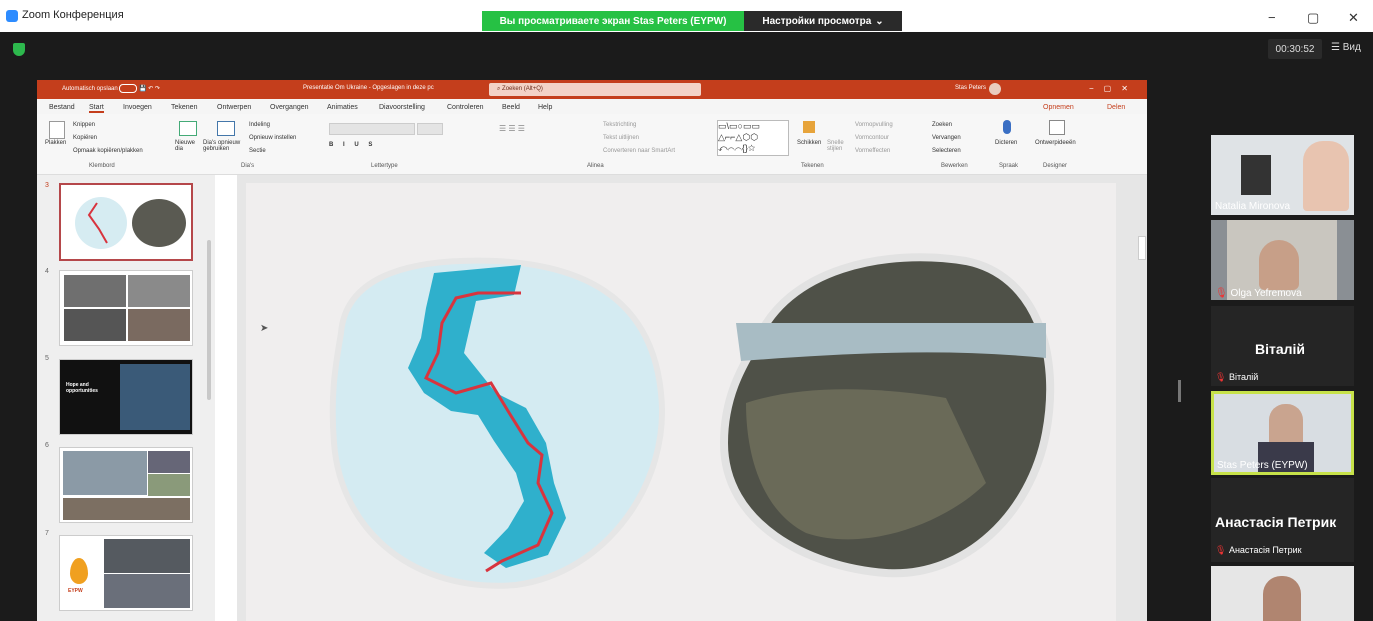 The height and width of the screenshot is (621, 1373). Describe the element at coordinates (872, 138) in the screenshot. I see `shape-outline-button: Vormcontour` at that location.